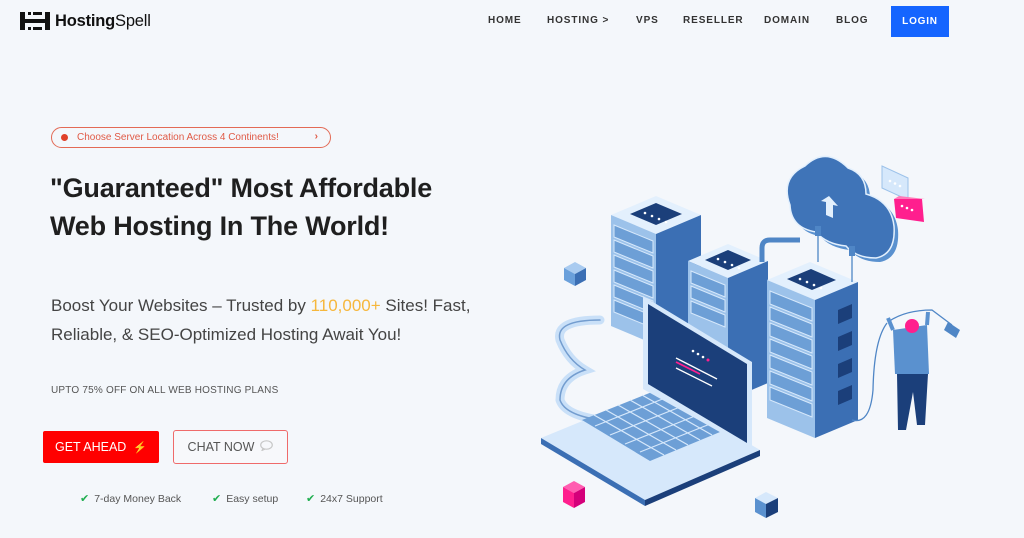 The width and height of the screenshot is (1024, 538). I want to click on nav-blog: BLOG, so click(852, 20).